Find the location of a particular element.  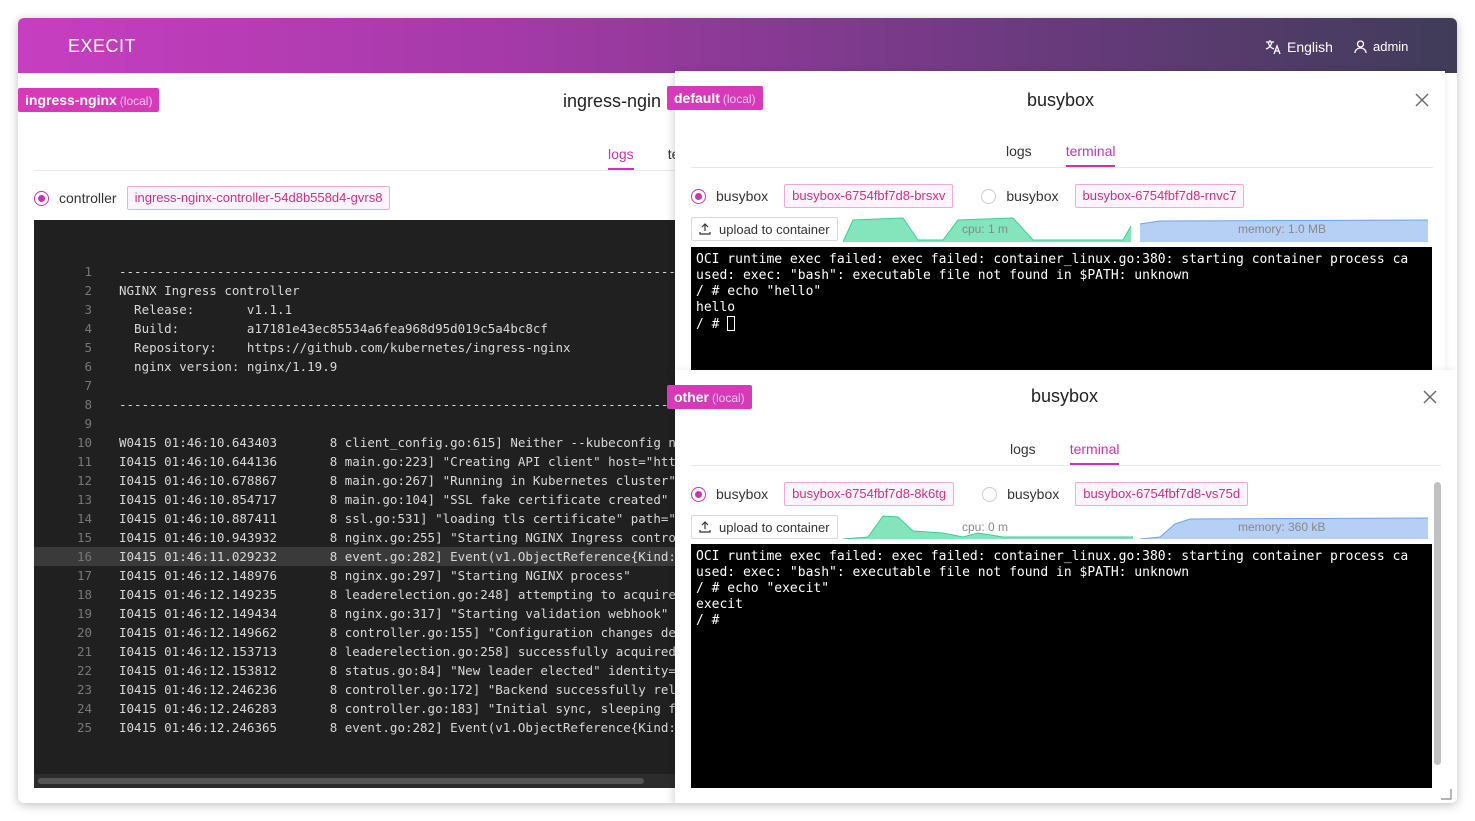

modal-vertical-scrollbar is located at coordinates (1437, 623).